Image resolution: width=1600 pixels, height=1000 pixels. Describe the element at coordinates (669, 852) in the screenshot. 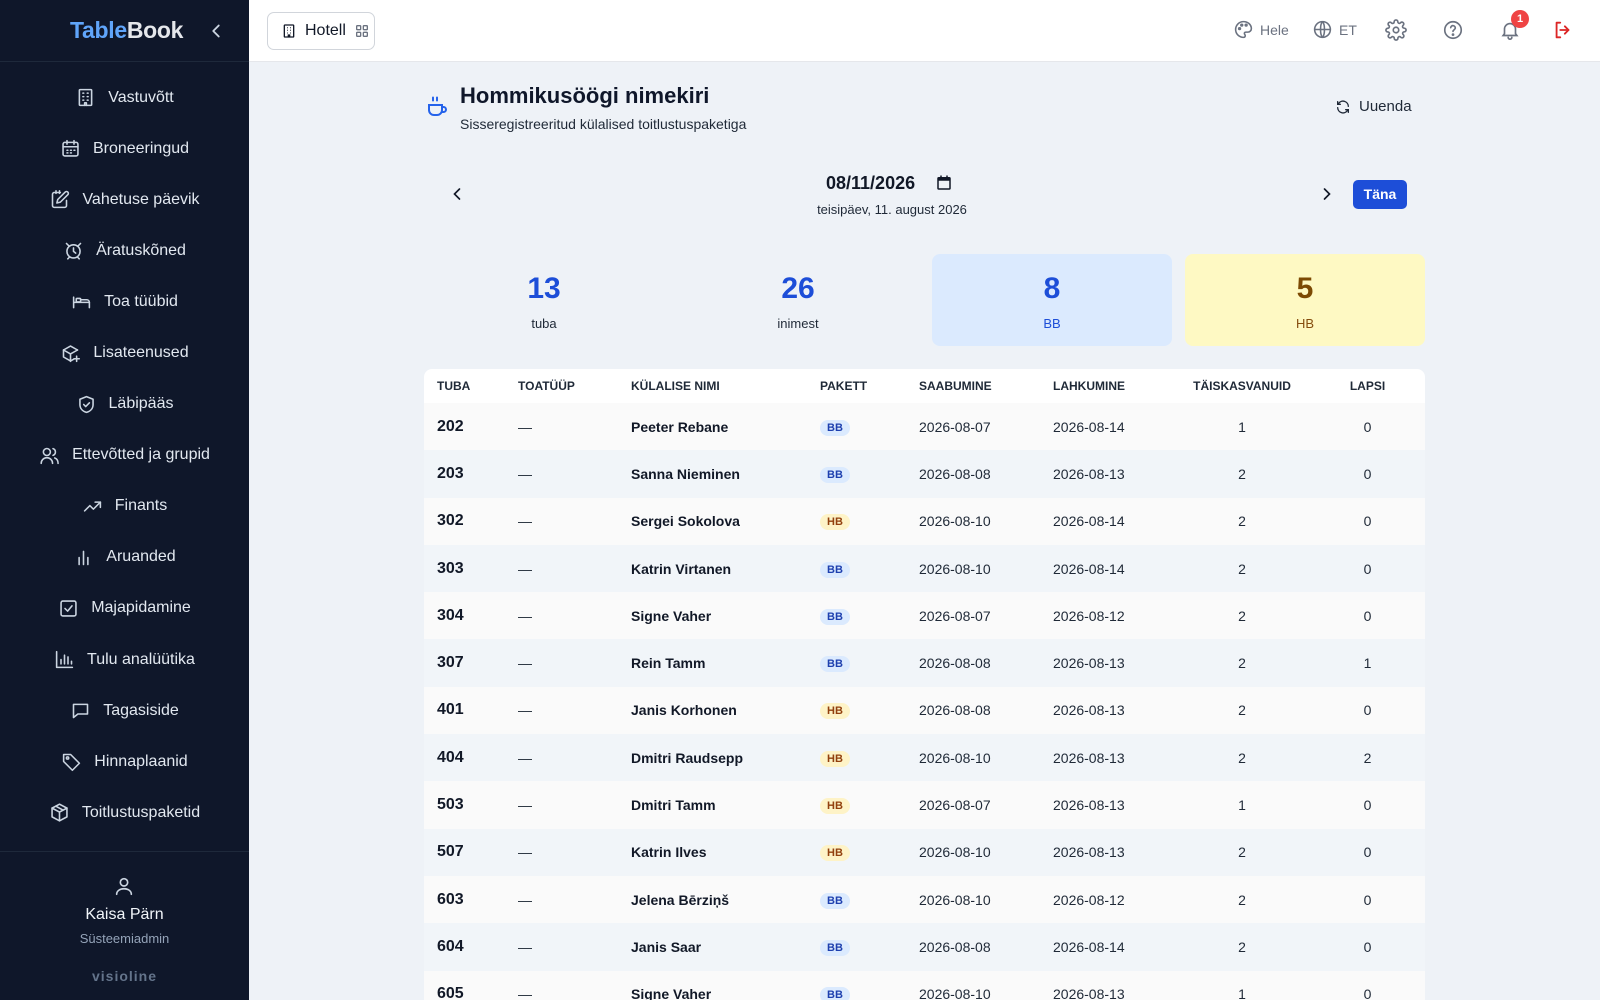

I see `guest-name: Katrin Ilves` at that location.